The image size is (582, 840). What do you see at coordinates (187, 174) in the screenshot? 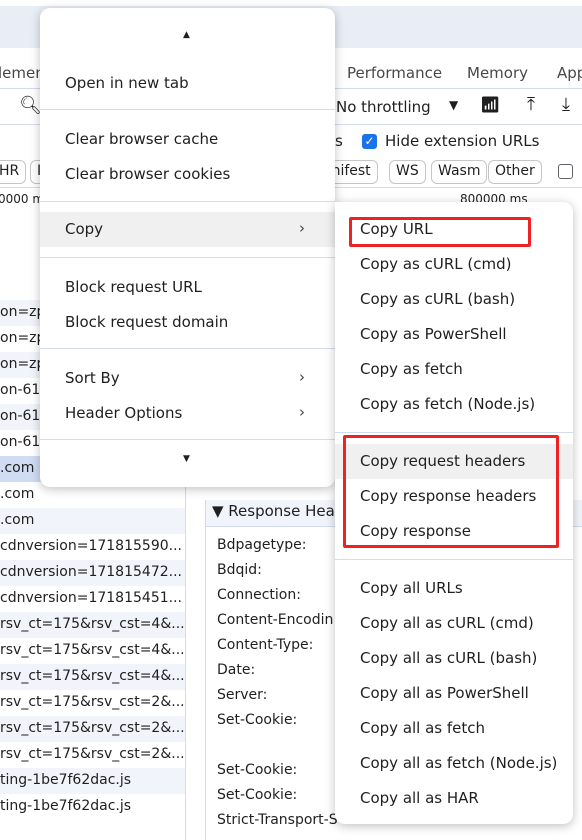
I see `menu-clear-cookies: Clear browser cookies` at bounding box center [187, 174].